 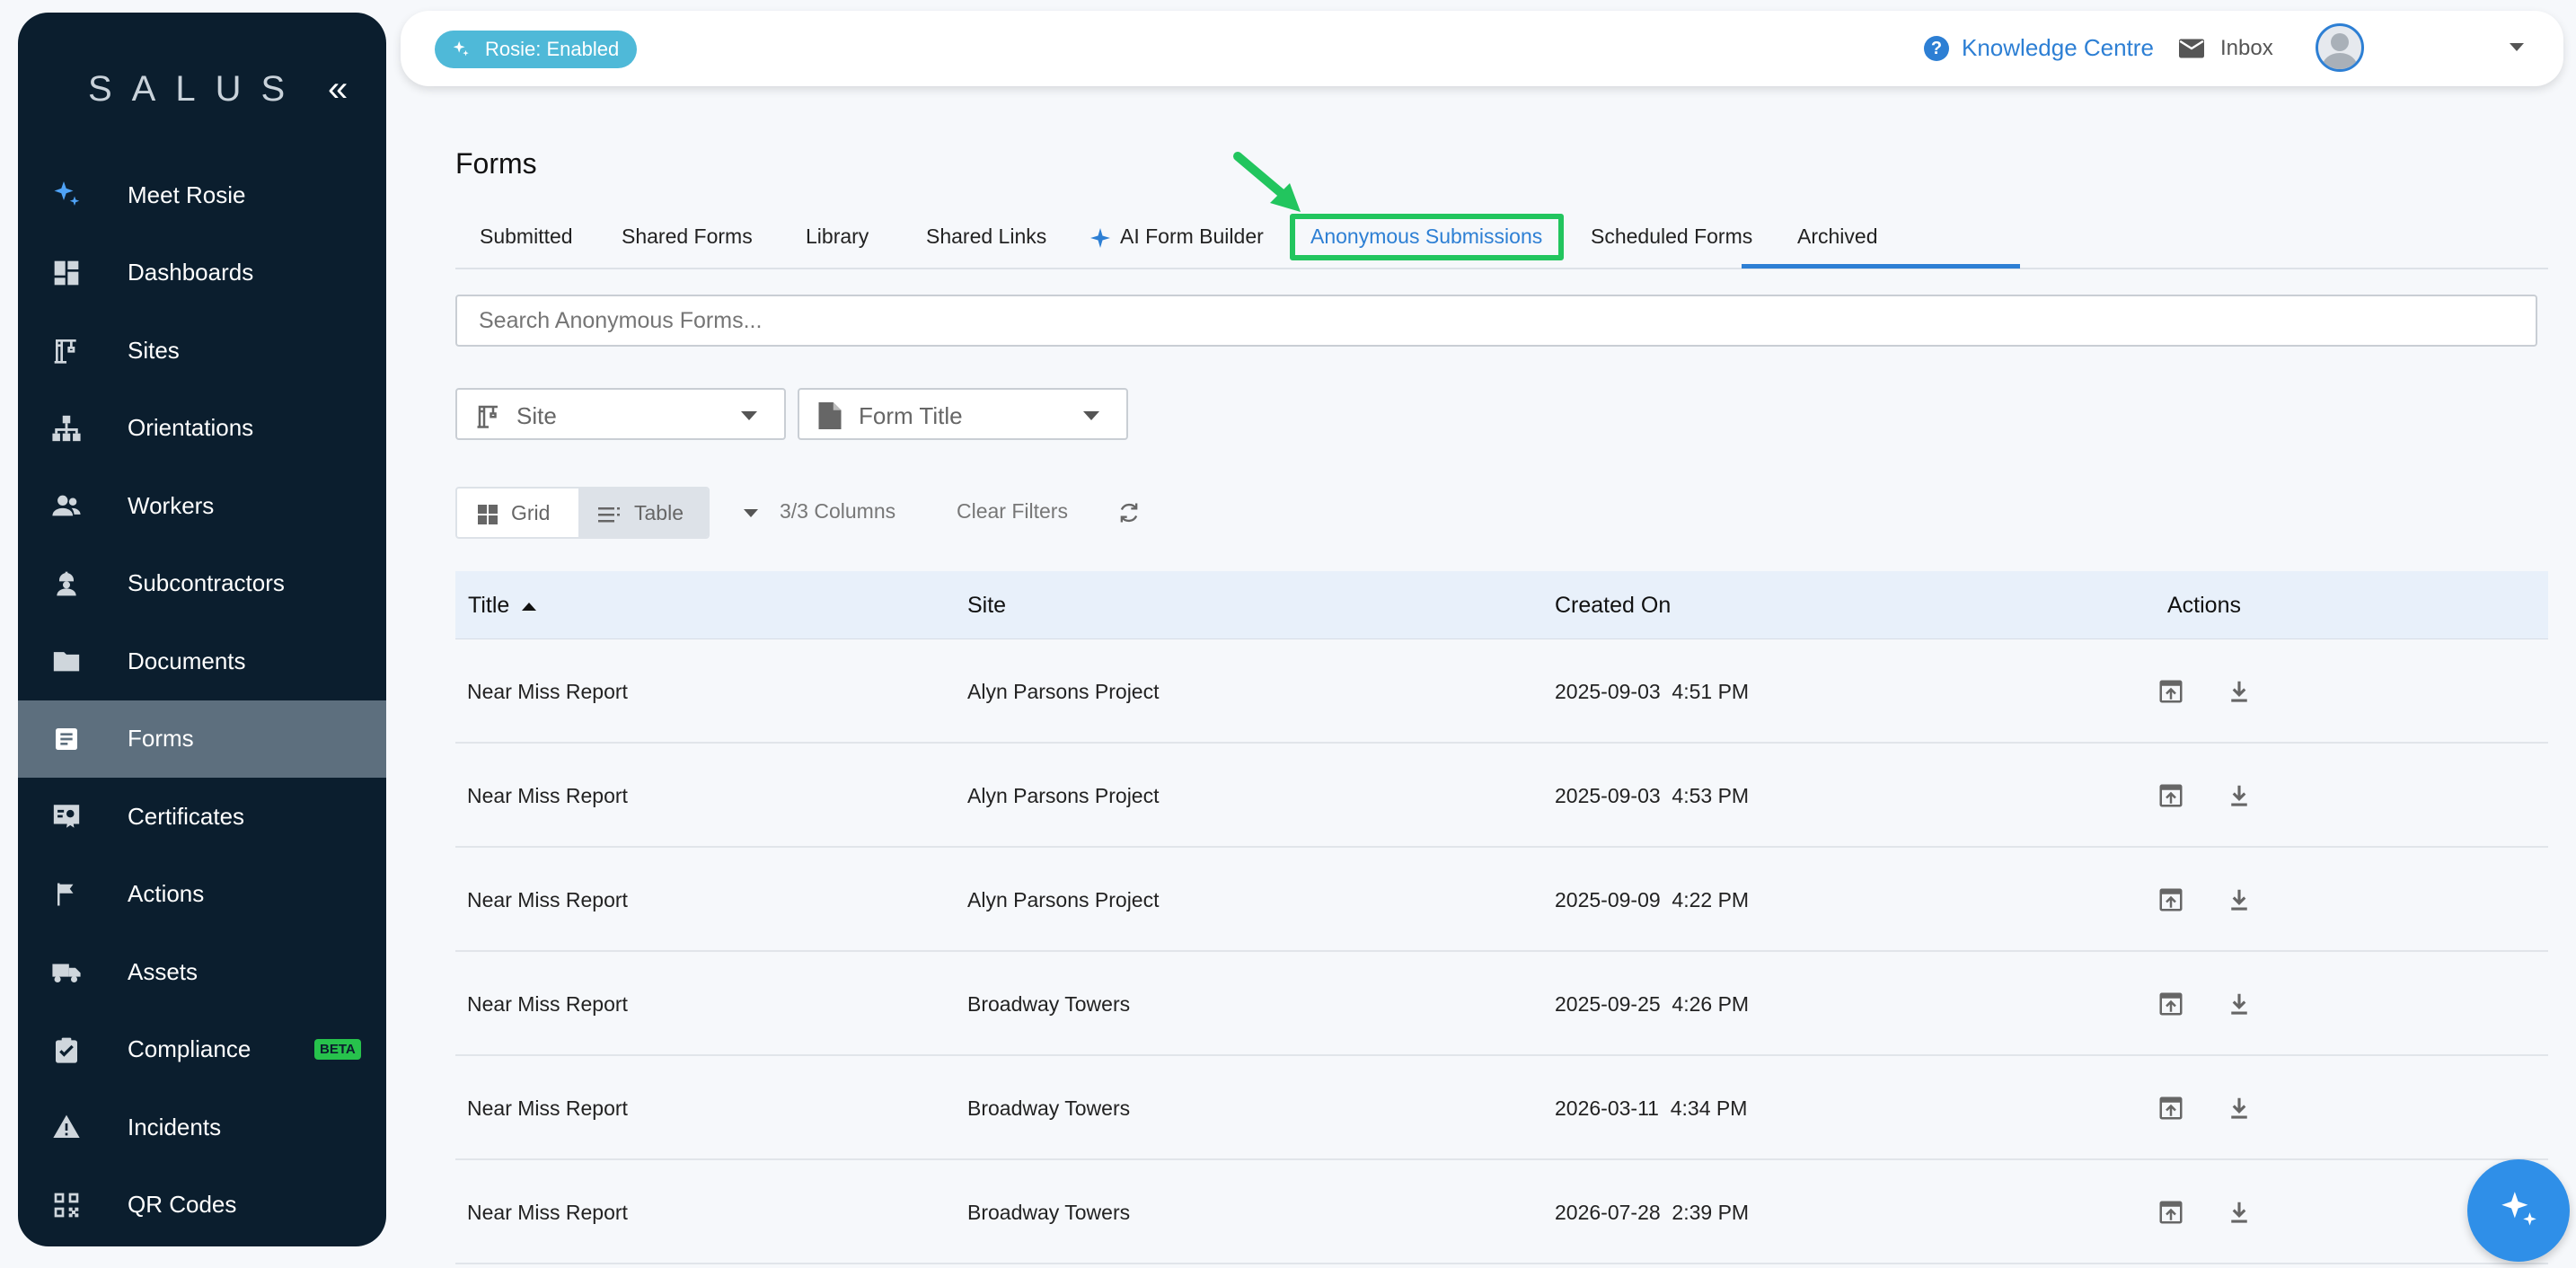 I want to click on worker-helmet-icon, so click(x=66, y=584).